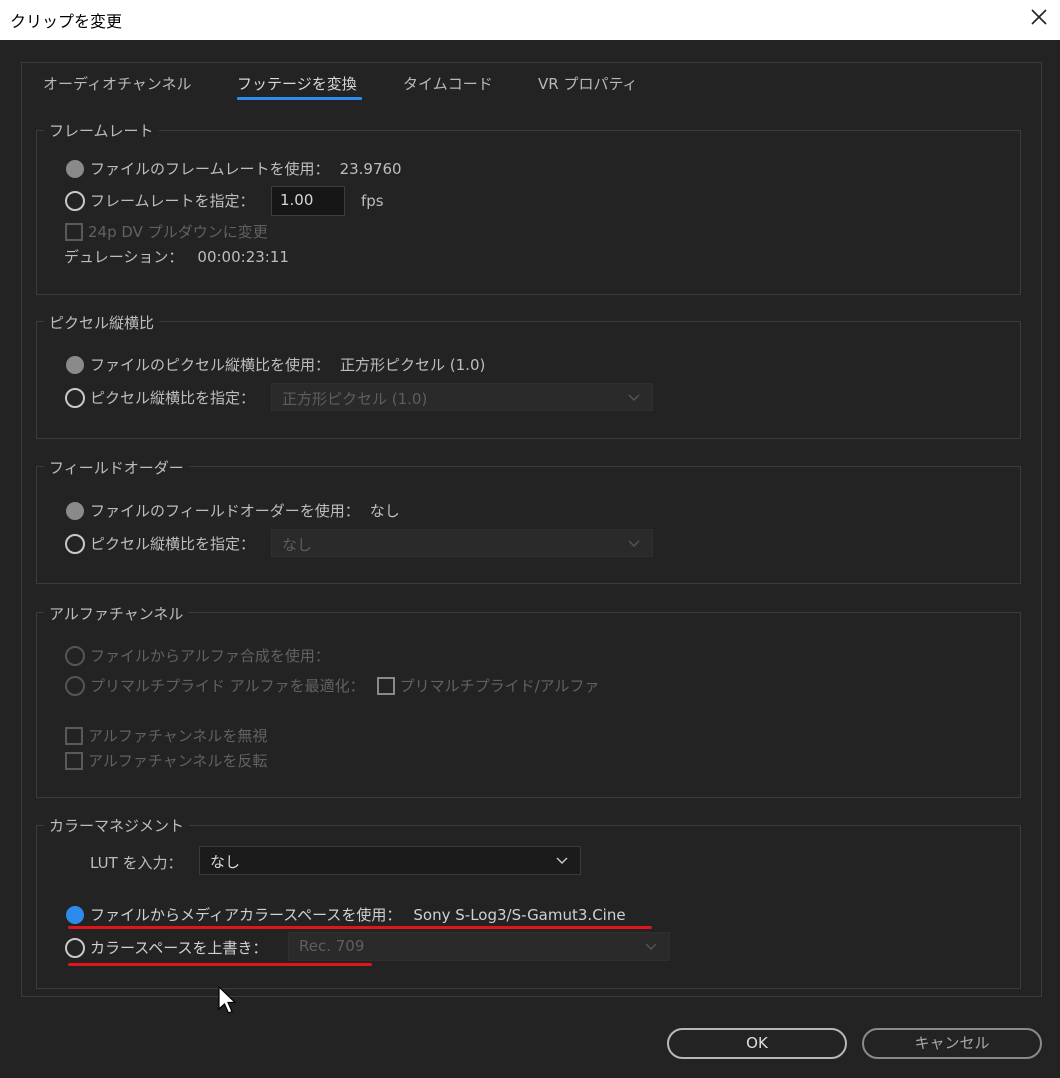 Image resolution: width=1060 pixels, height=1078 pixels. Describe the element at coordinates (246, 915) in the screenshot. I see `use-media-colorspace-label: ファイルからメディアカラースペースを使用：` at that location.